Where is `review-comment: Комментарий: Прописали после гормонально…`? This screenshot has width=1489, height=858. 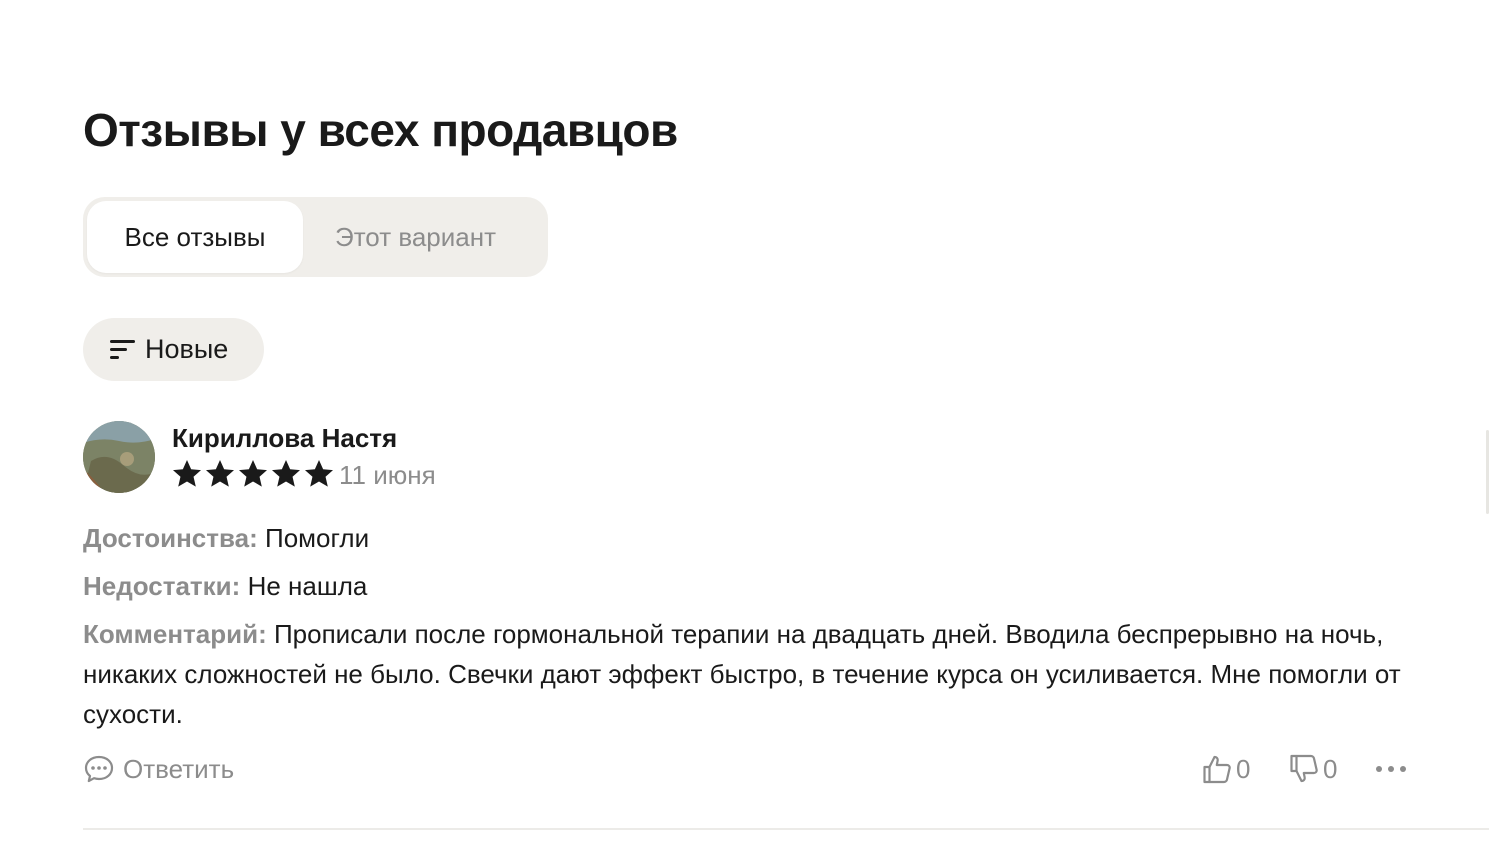
review-comment: Комментарий: Прописали после гормонально… is located at coordinates (748, 674).